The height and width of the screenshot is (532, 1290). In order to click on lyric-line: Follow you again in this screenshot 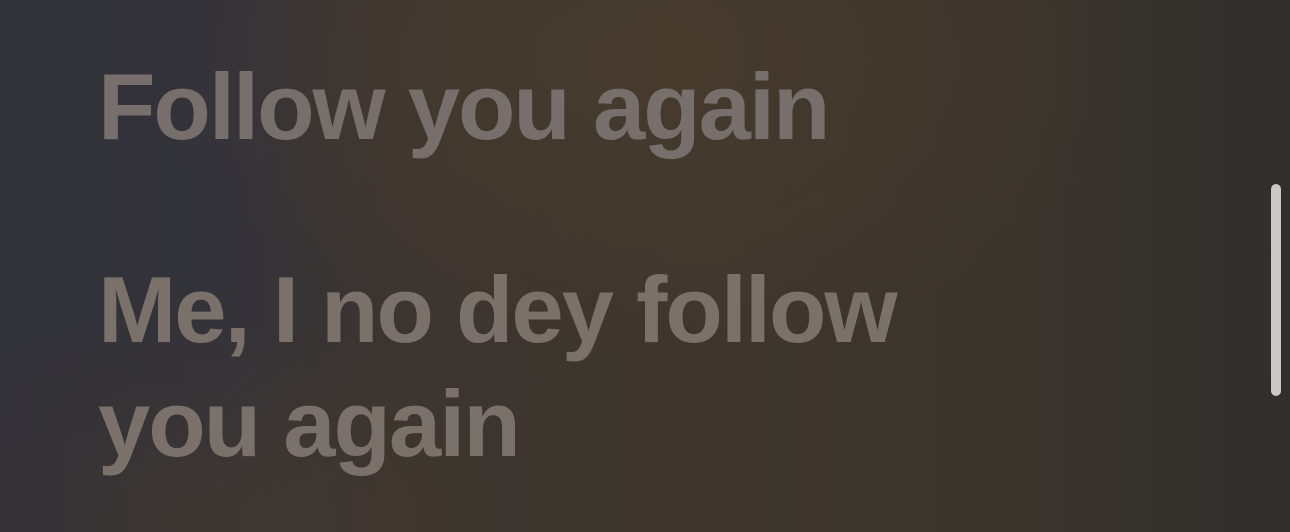, I will do `click(464, 107)`.